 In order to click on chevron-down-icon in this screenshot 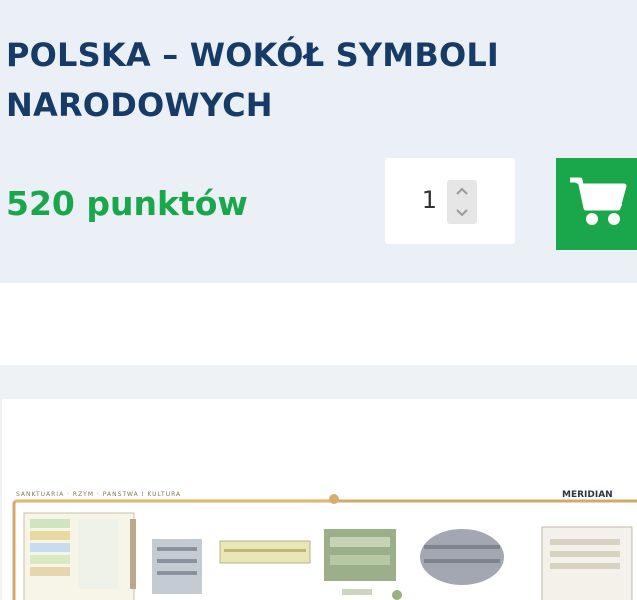, I will do `click(462, 213)`.